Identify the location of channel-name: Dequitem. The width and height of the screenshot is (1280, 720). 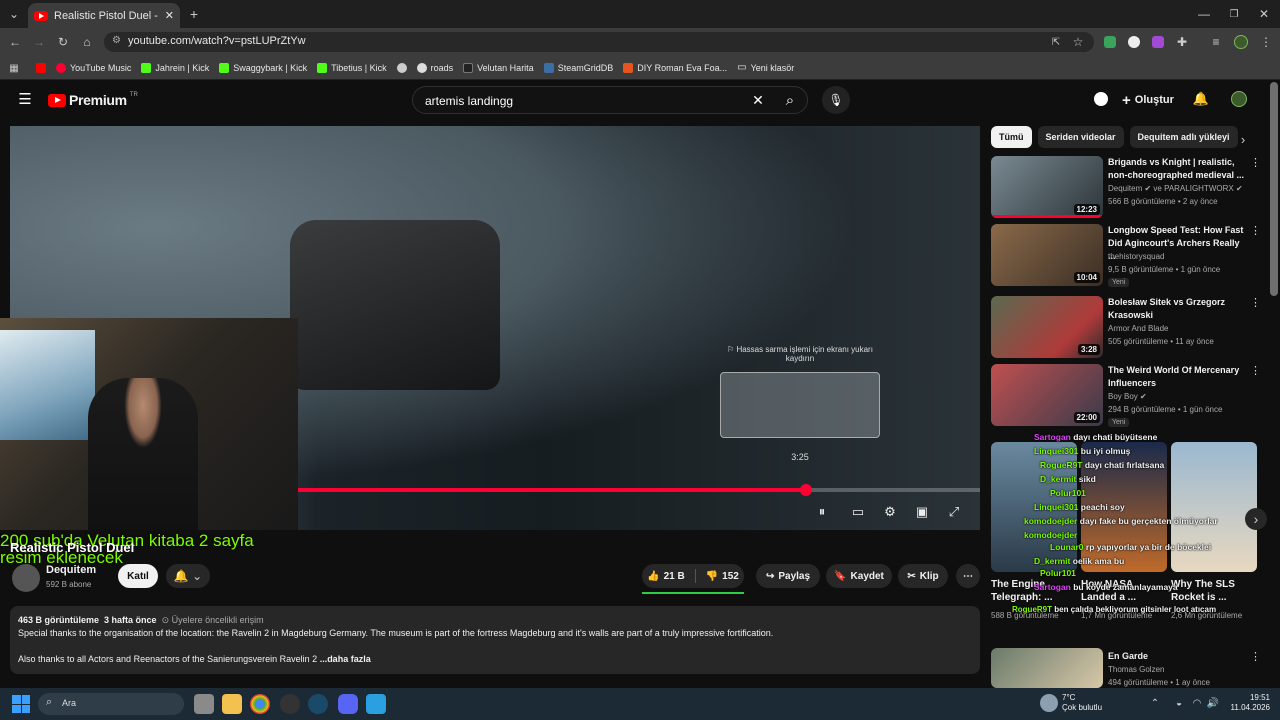
(71, 570).